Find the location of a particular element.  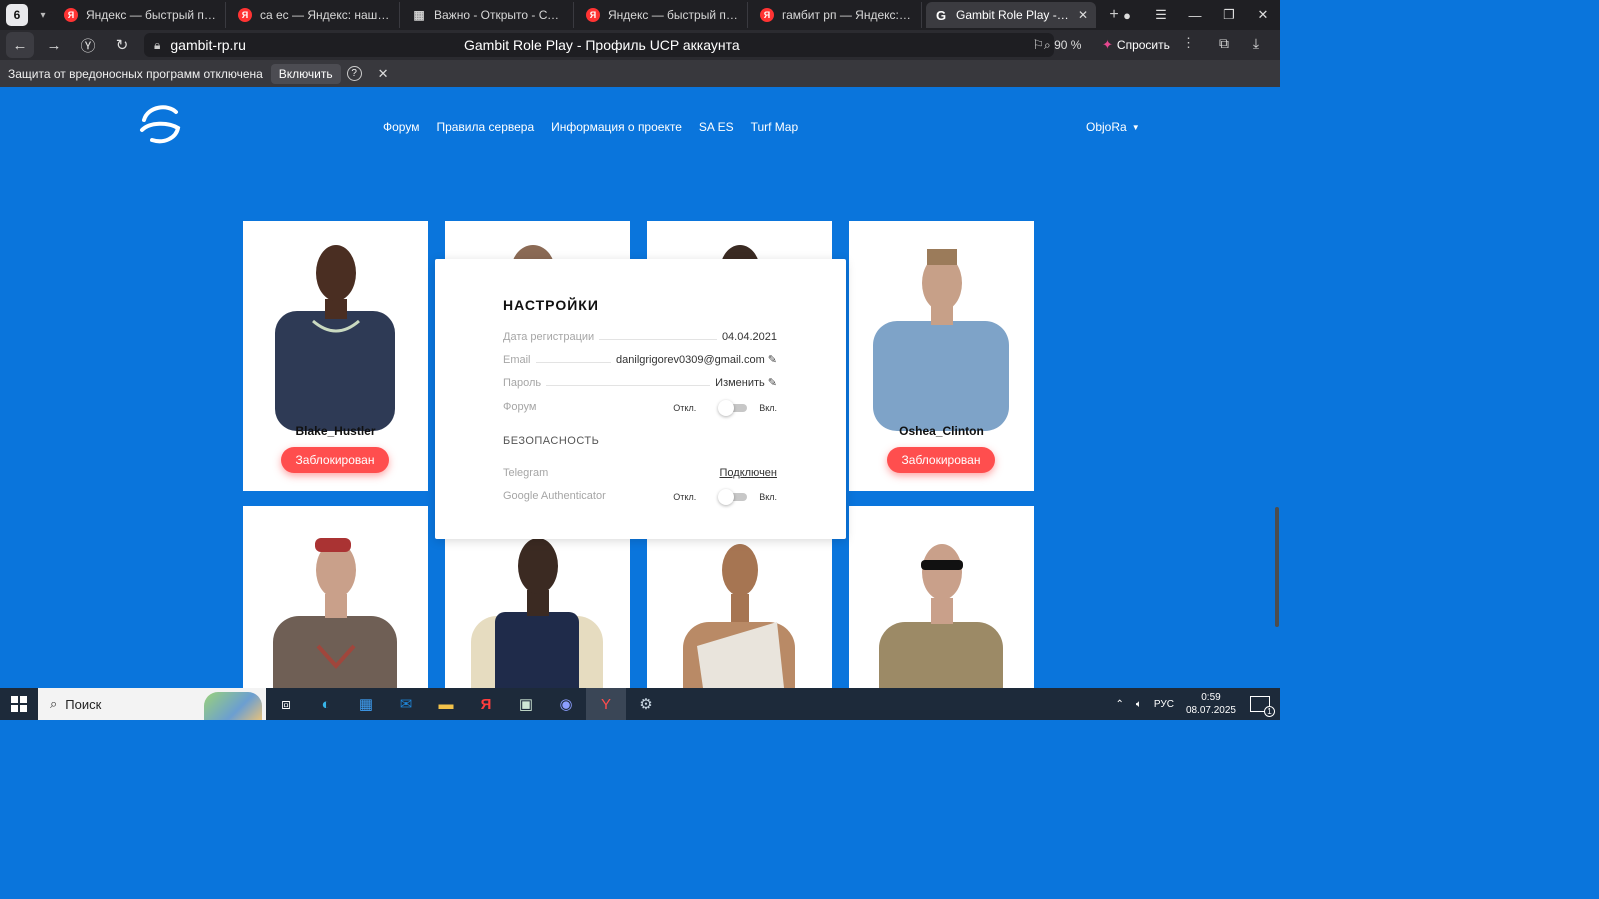

forum-toggle-group: Откл. Вкл. is located at coordinates (725, 408).